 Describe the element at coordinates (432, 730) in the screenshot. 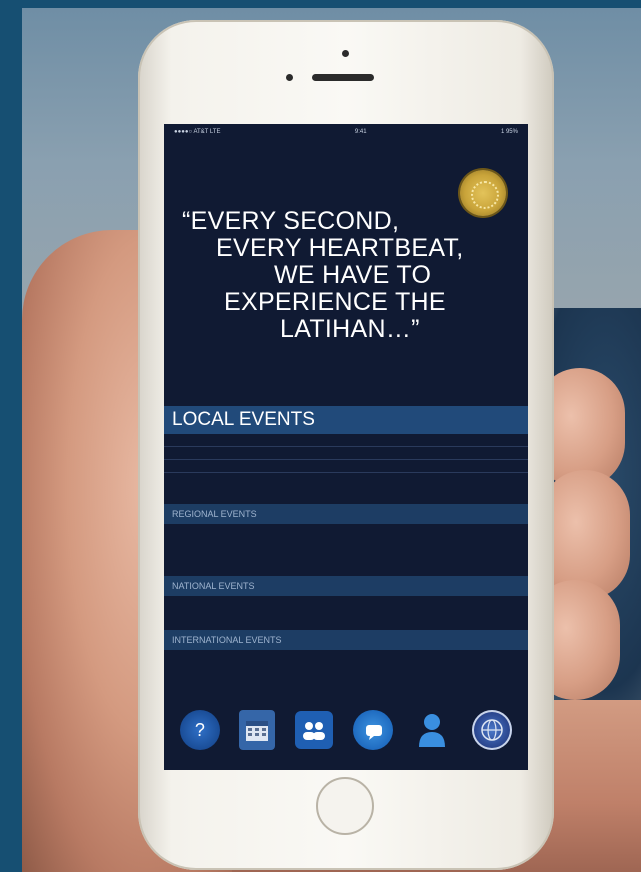

I see `person-icon` at that location.